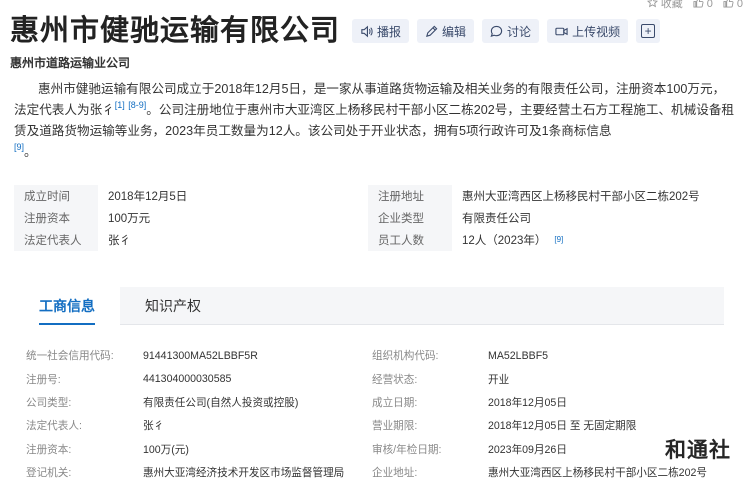  Describe the element at coordinates (49, 449) in the screenshot. I see `business-info-label: 注册资本:` at that location.